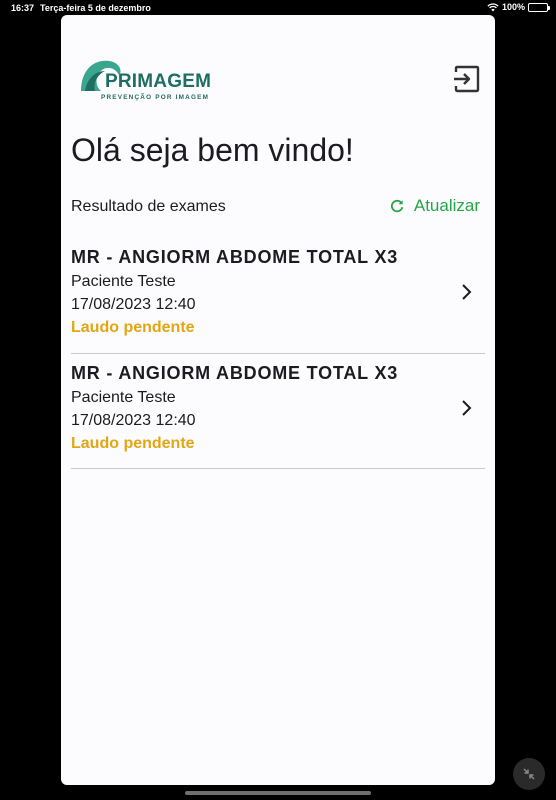  What do you see at coordinates (513, 7) in the screenshot?
I see `battery-percent: 100%` at bounding box center [513, 7].